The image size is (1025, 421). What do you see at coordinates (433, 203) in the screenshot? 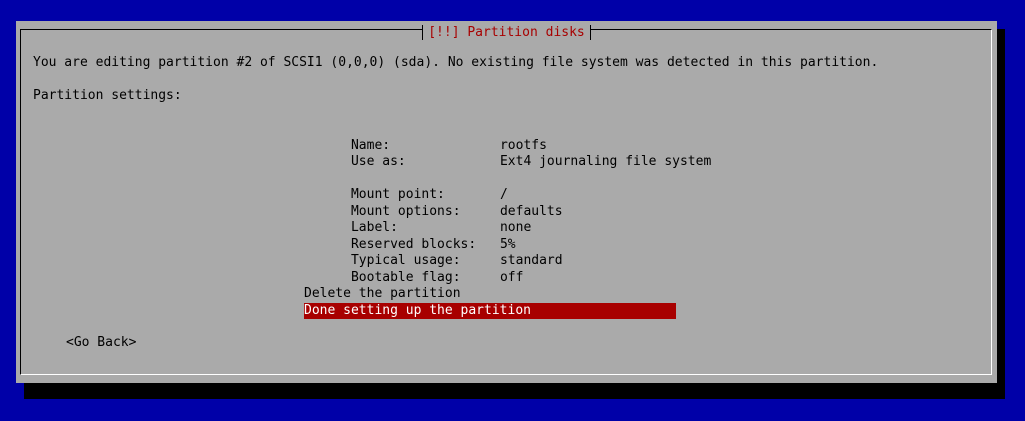
I see `setting-mount-options: Mount options: defaults` at bounding box center [433, 203].